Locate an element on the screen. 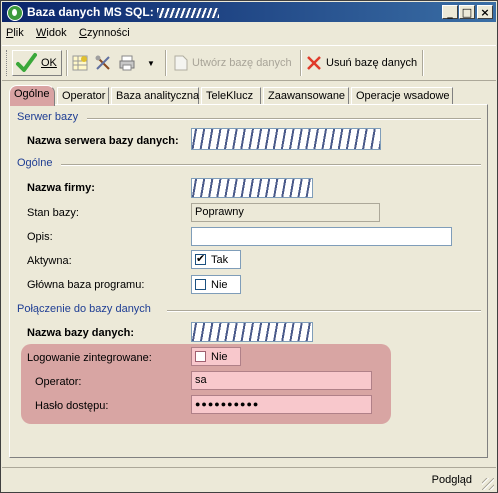  print-dropdown-button: ▼ is located at coordinates (151, 63).